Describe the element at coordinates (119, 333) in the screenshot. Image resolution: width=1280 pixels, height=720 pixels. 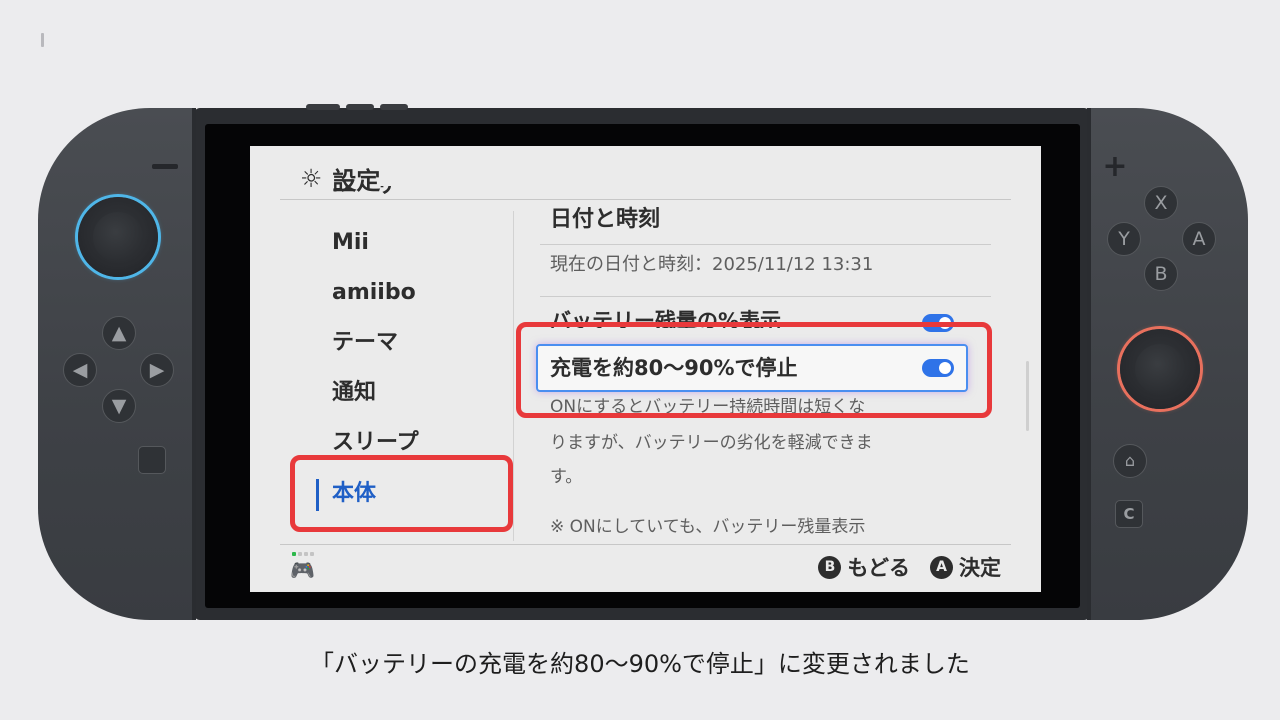
I see `dpad-up-icon: ▲` at that location.